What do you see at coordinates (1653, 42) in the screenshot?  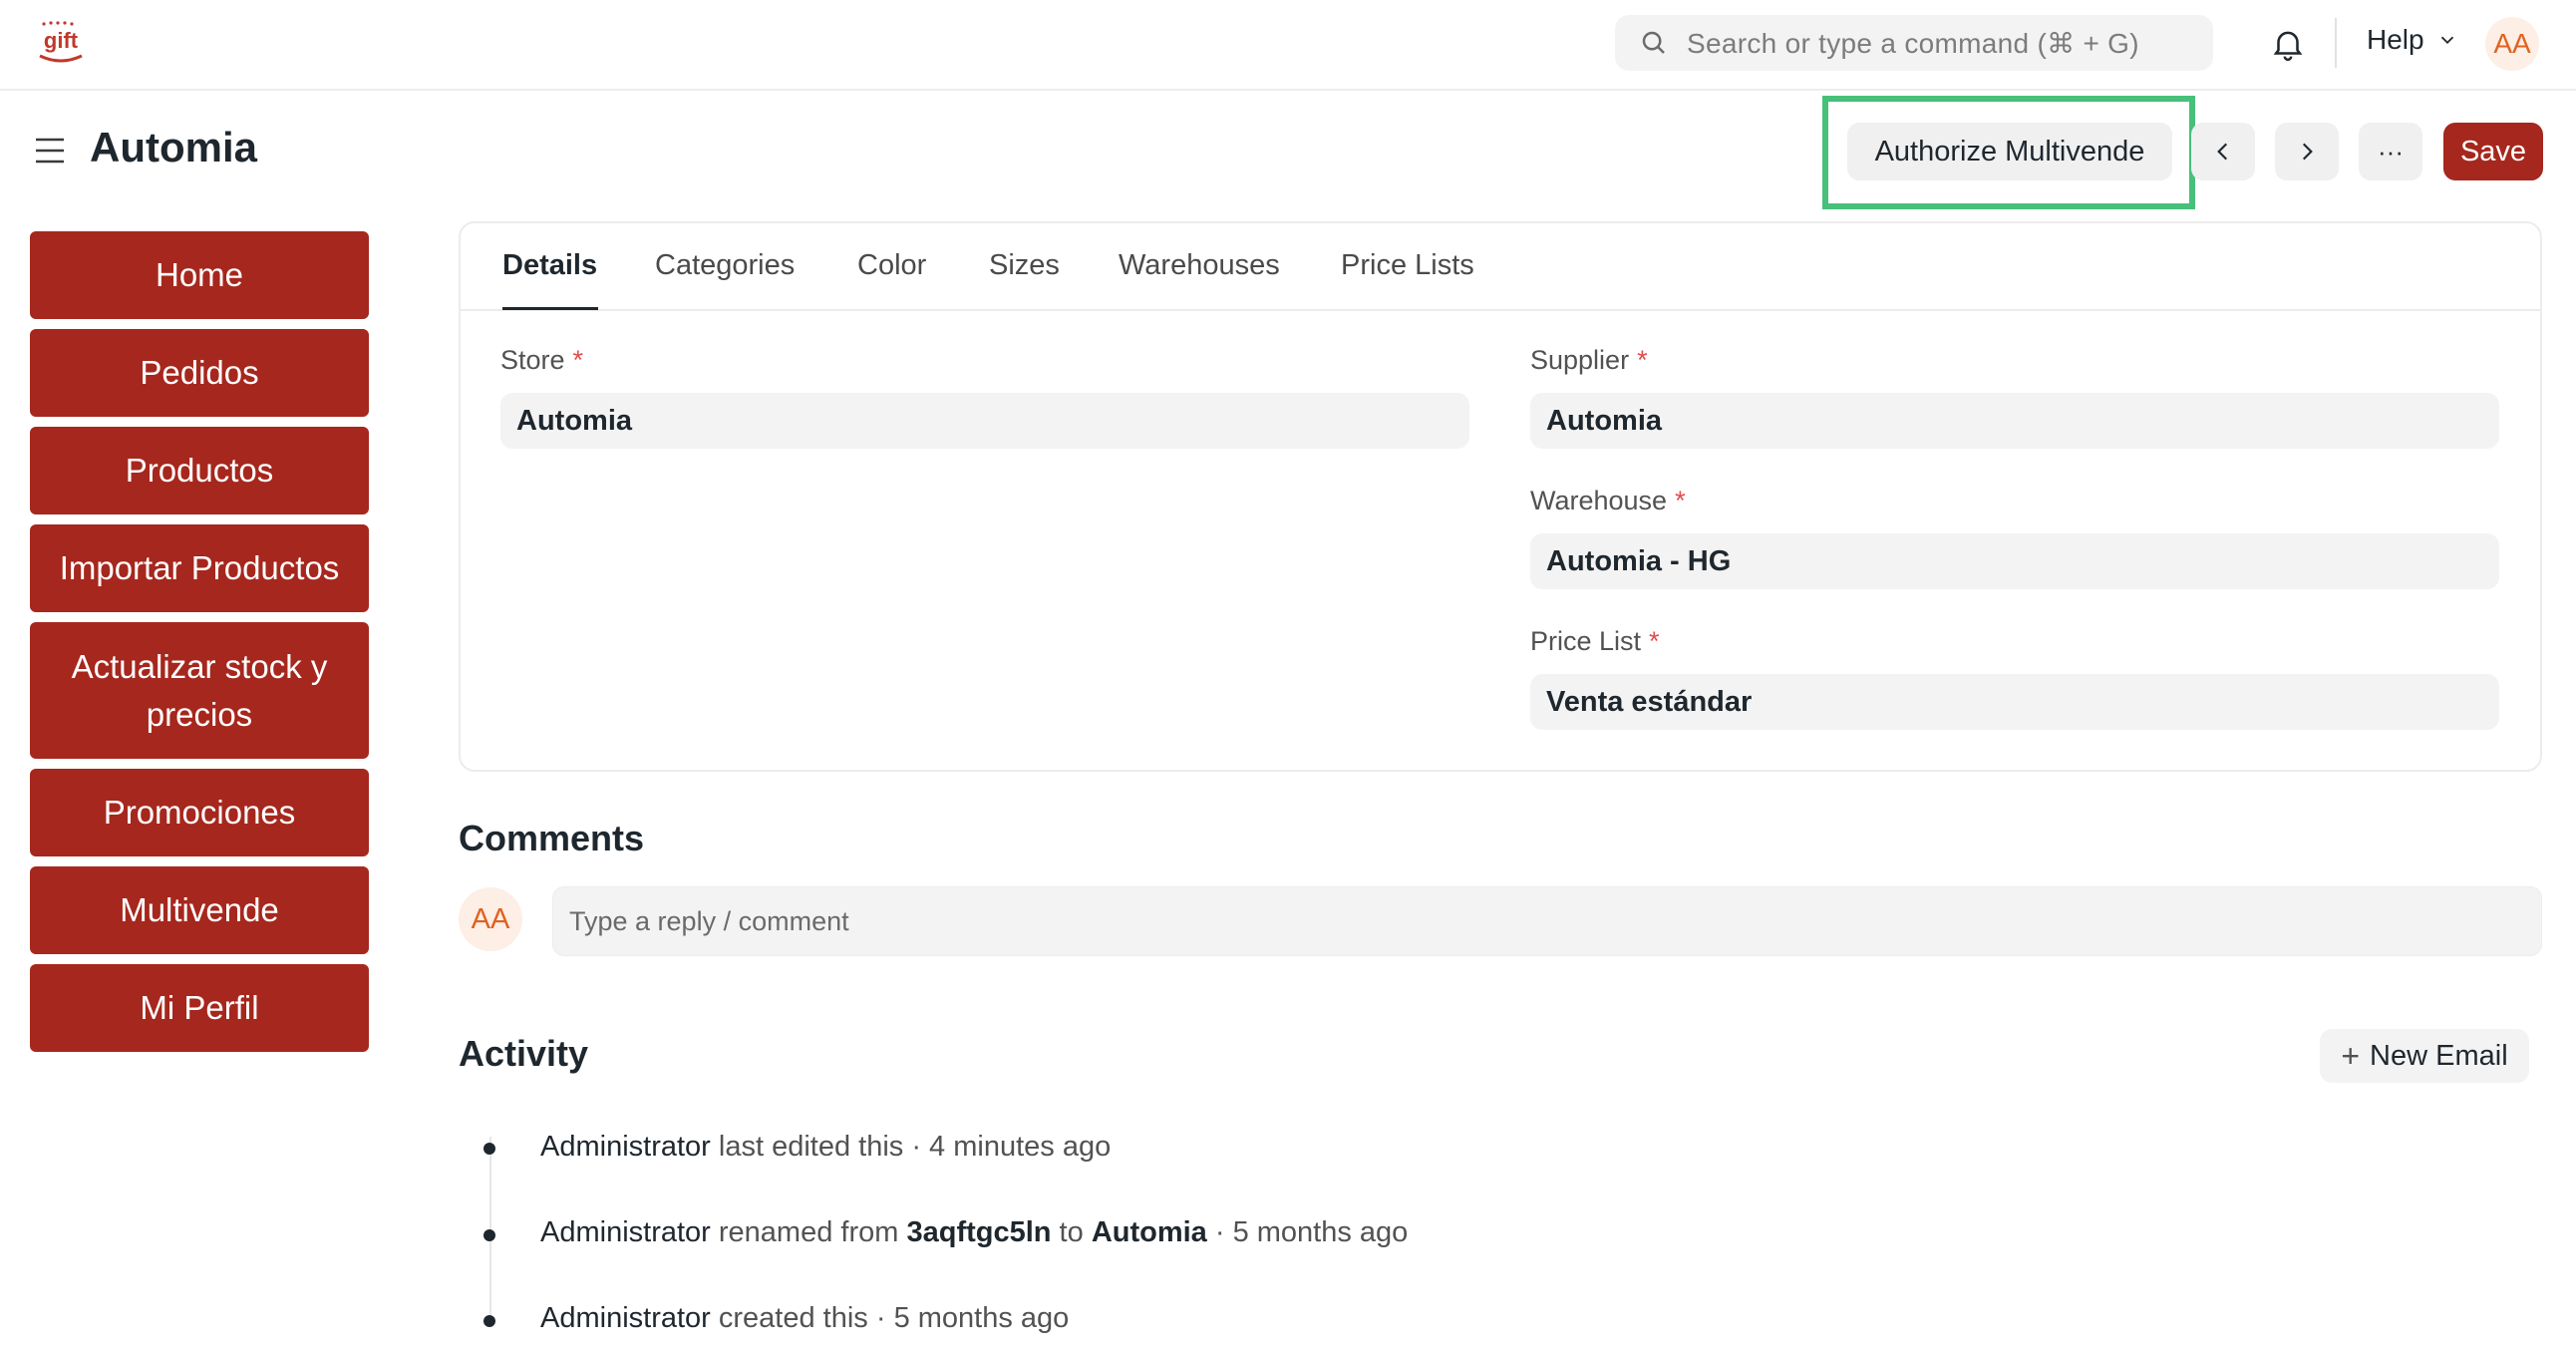 I see `search-icon` at bounding box center [1653, 42].